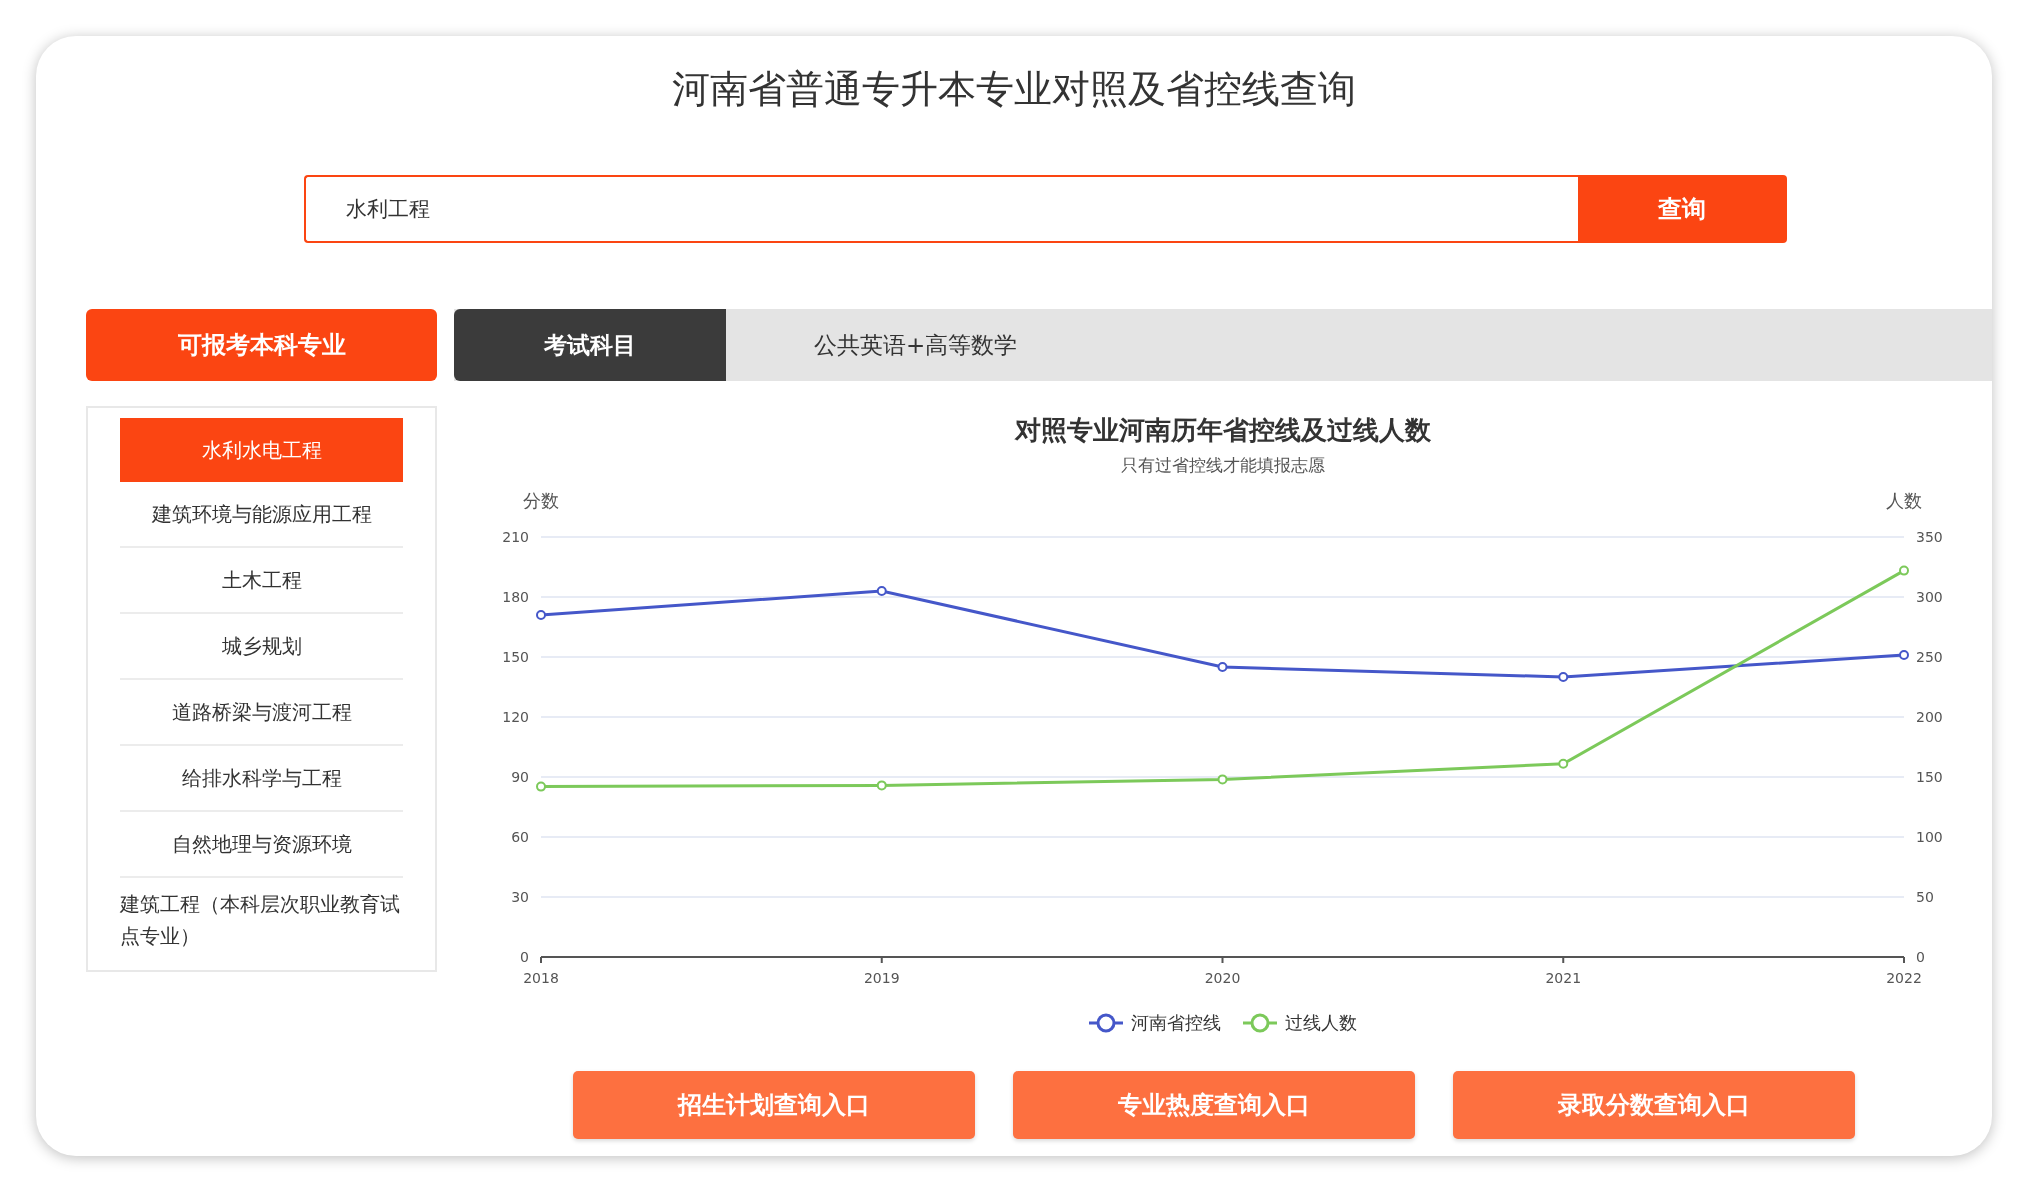 This screenshot has height=1192, width=2028. Describe the element at coordinates (541, 500) in the screenshot. I see `axis-title: 分数` at that location.